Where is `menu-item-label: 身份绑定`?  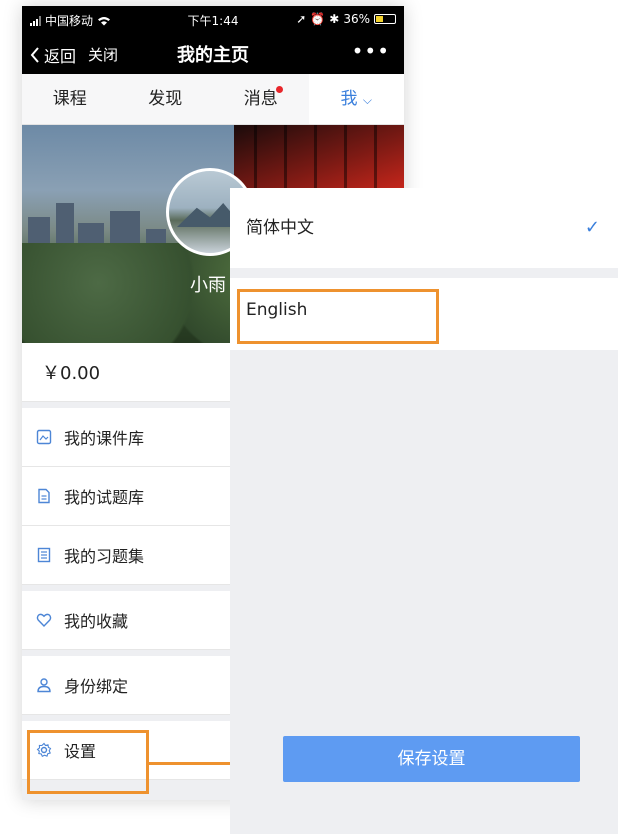
menu-item-label: 身份绑定 is located at coordinates (96, 686).